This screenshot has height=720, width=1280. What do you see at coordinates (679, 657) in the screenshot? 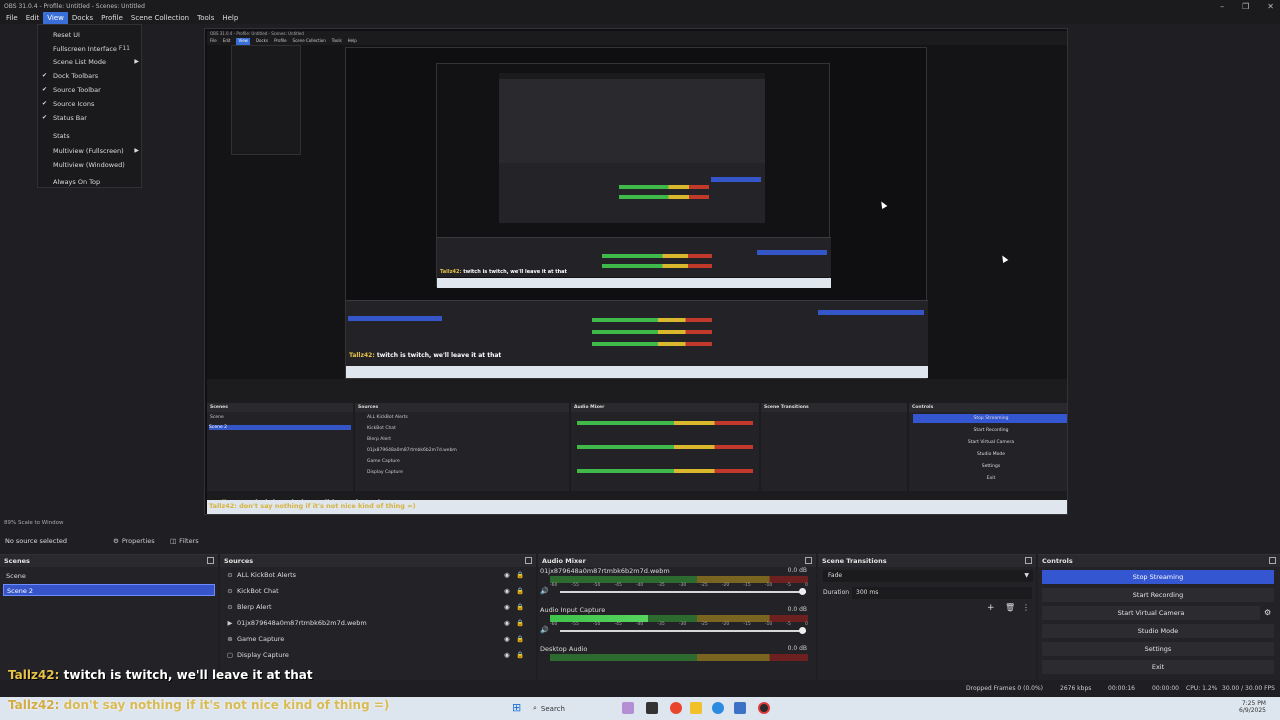
I see `volume-meter` at bounding box center [679, 657].